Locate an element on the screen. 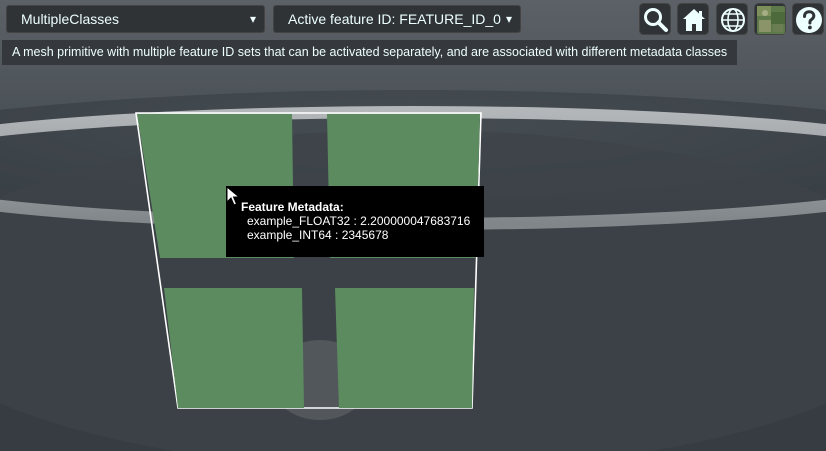 This screenshot has height=451, width=826. search-icon is located at coordinates (656, 20).